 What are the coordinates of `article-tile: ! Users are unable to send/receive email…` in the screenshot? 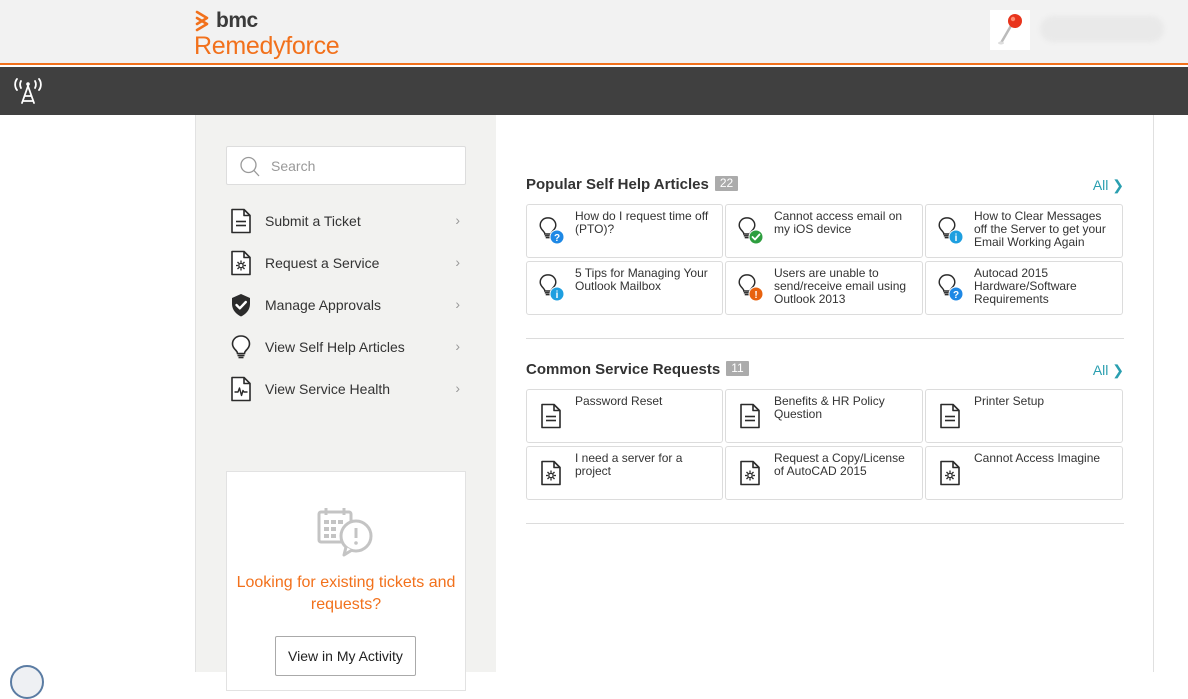 It's located at (824, 288).